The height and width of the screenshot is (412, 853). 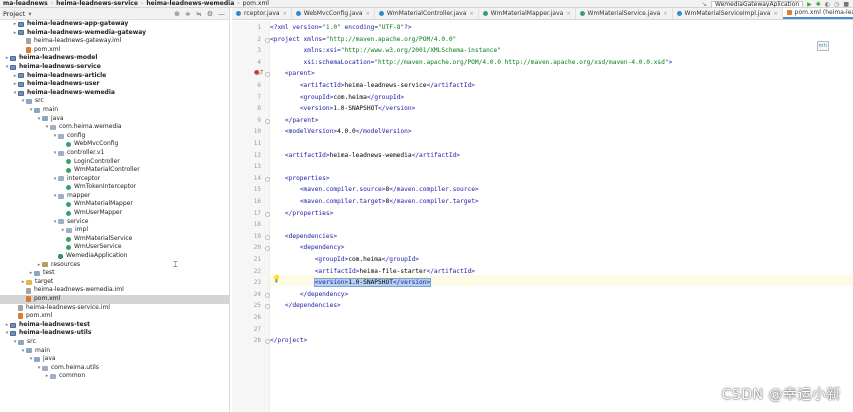 What do you see at coordinates (307, 247) in the screenshot?
I see `code-line: <dependency>` at bounding box center [307, 247].